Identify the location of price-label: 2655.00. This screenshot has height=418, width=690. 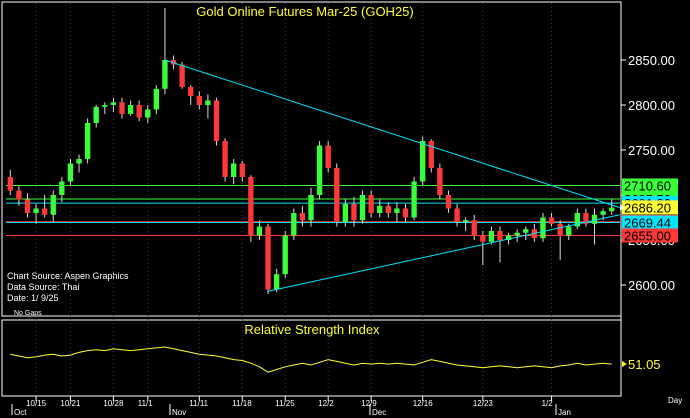
(647, 236).